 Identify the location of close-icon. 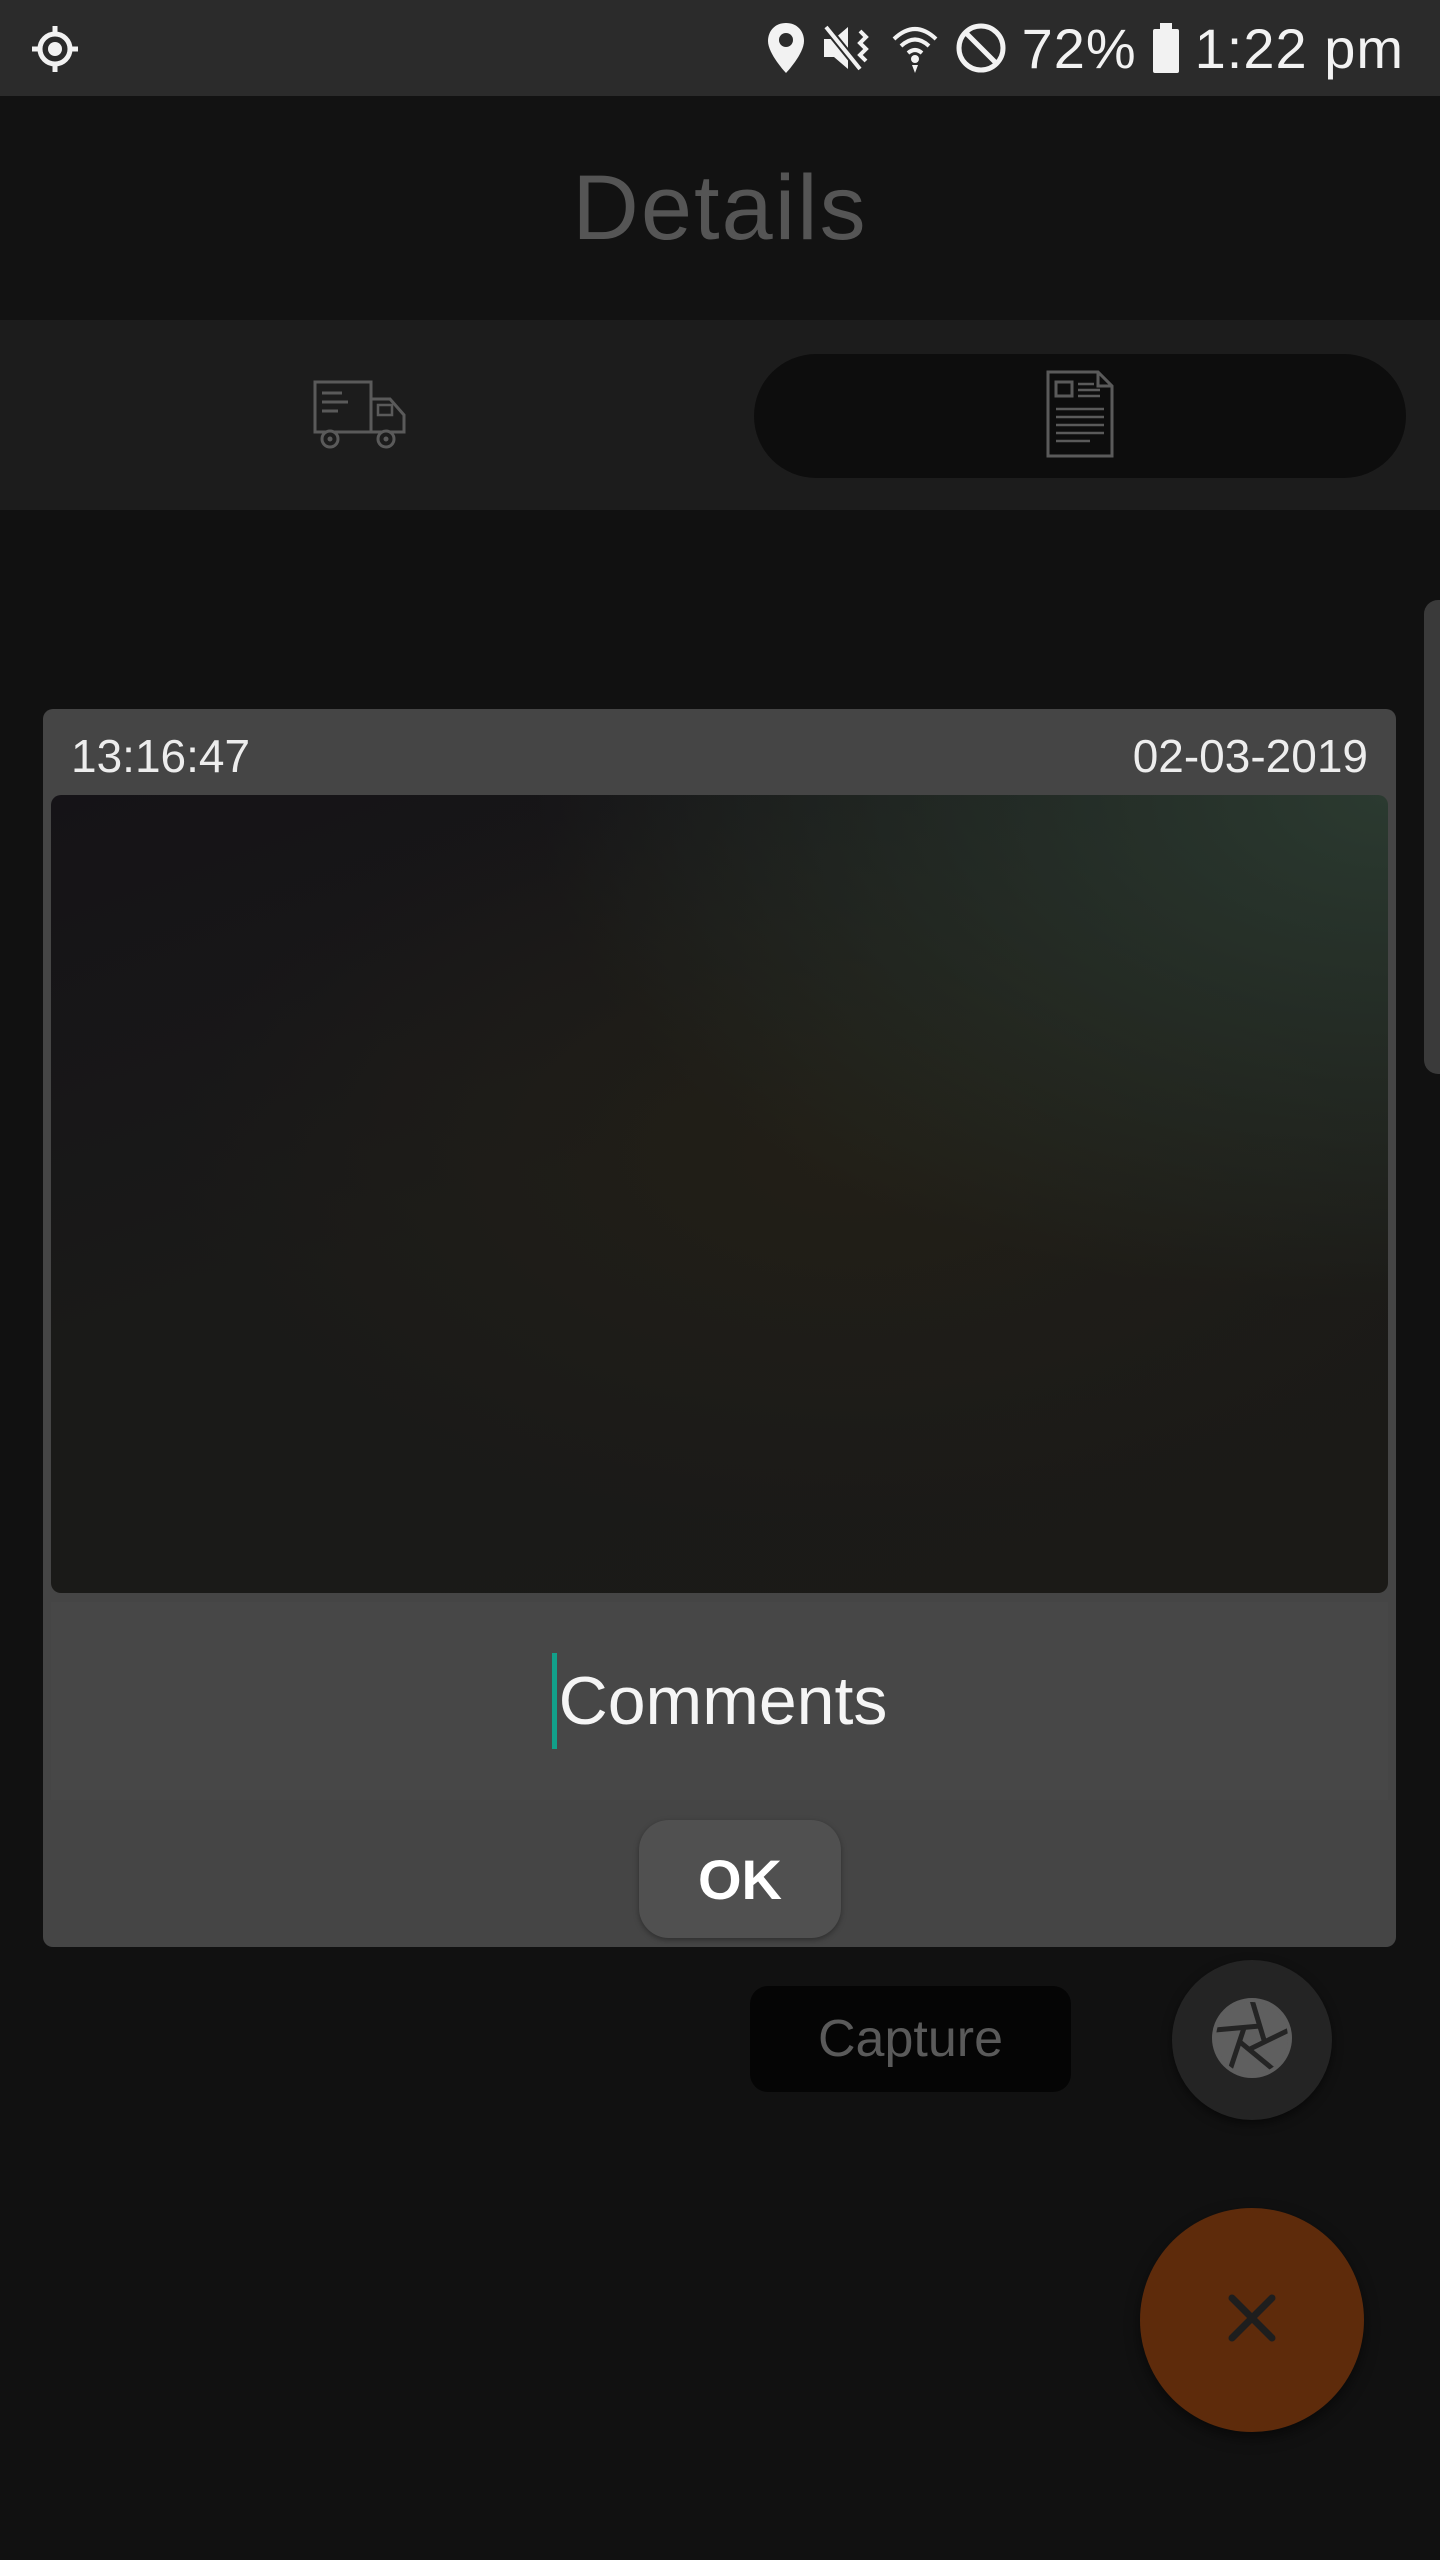
(1252, 2320).